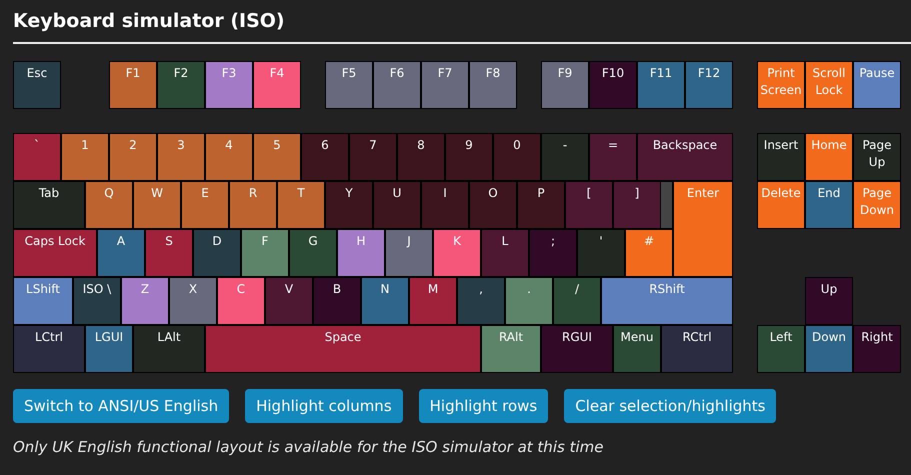  I want to click on keyboard-key: F5, so click(349, 85).